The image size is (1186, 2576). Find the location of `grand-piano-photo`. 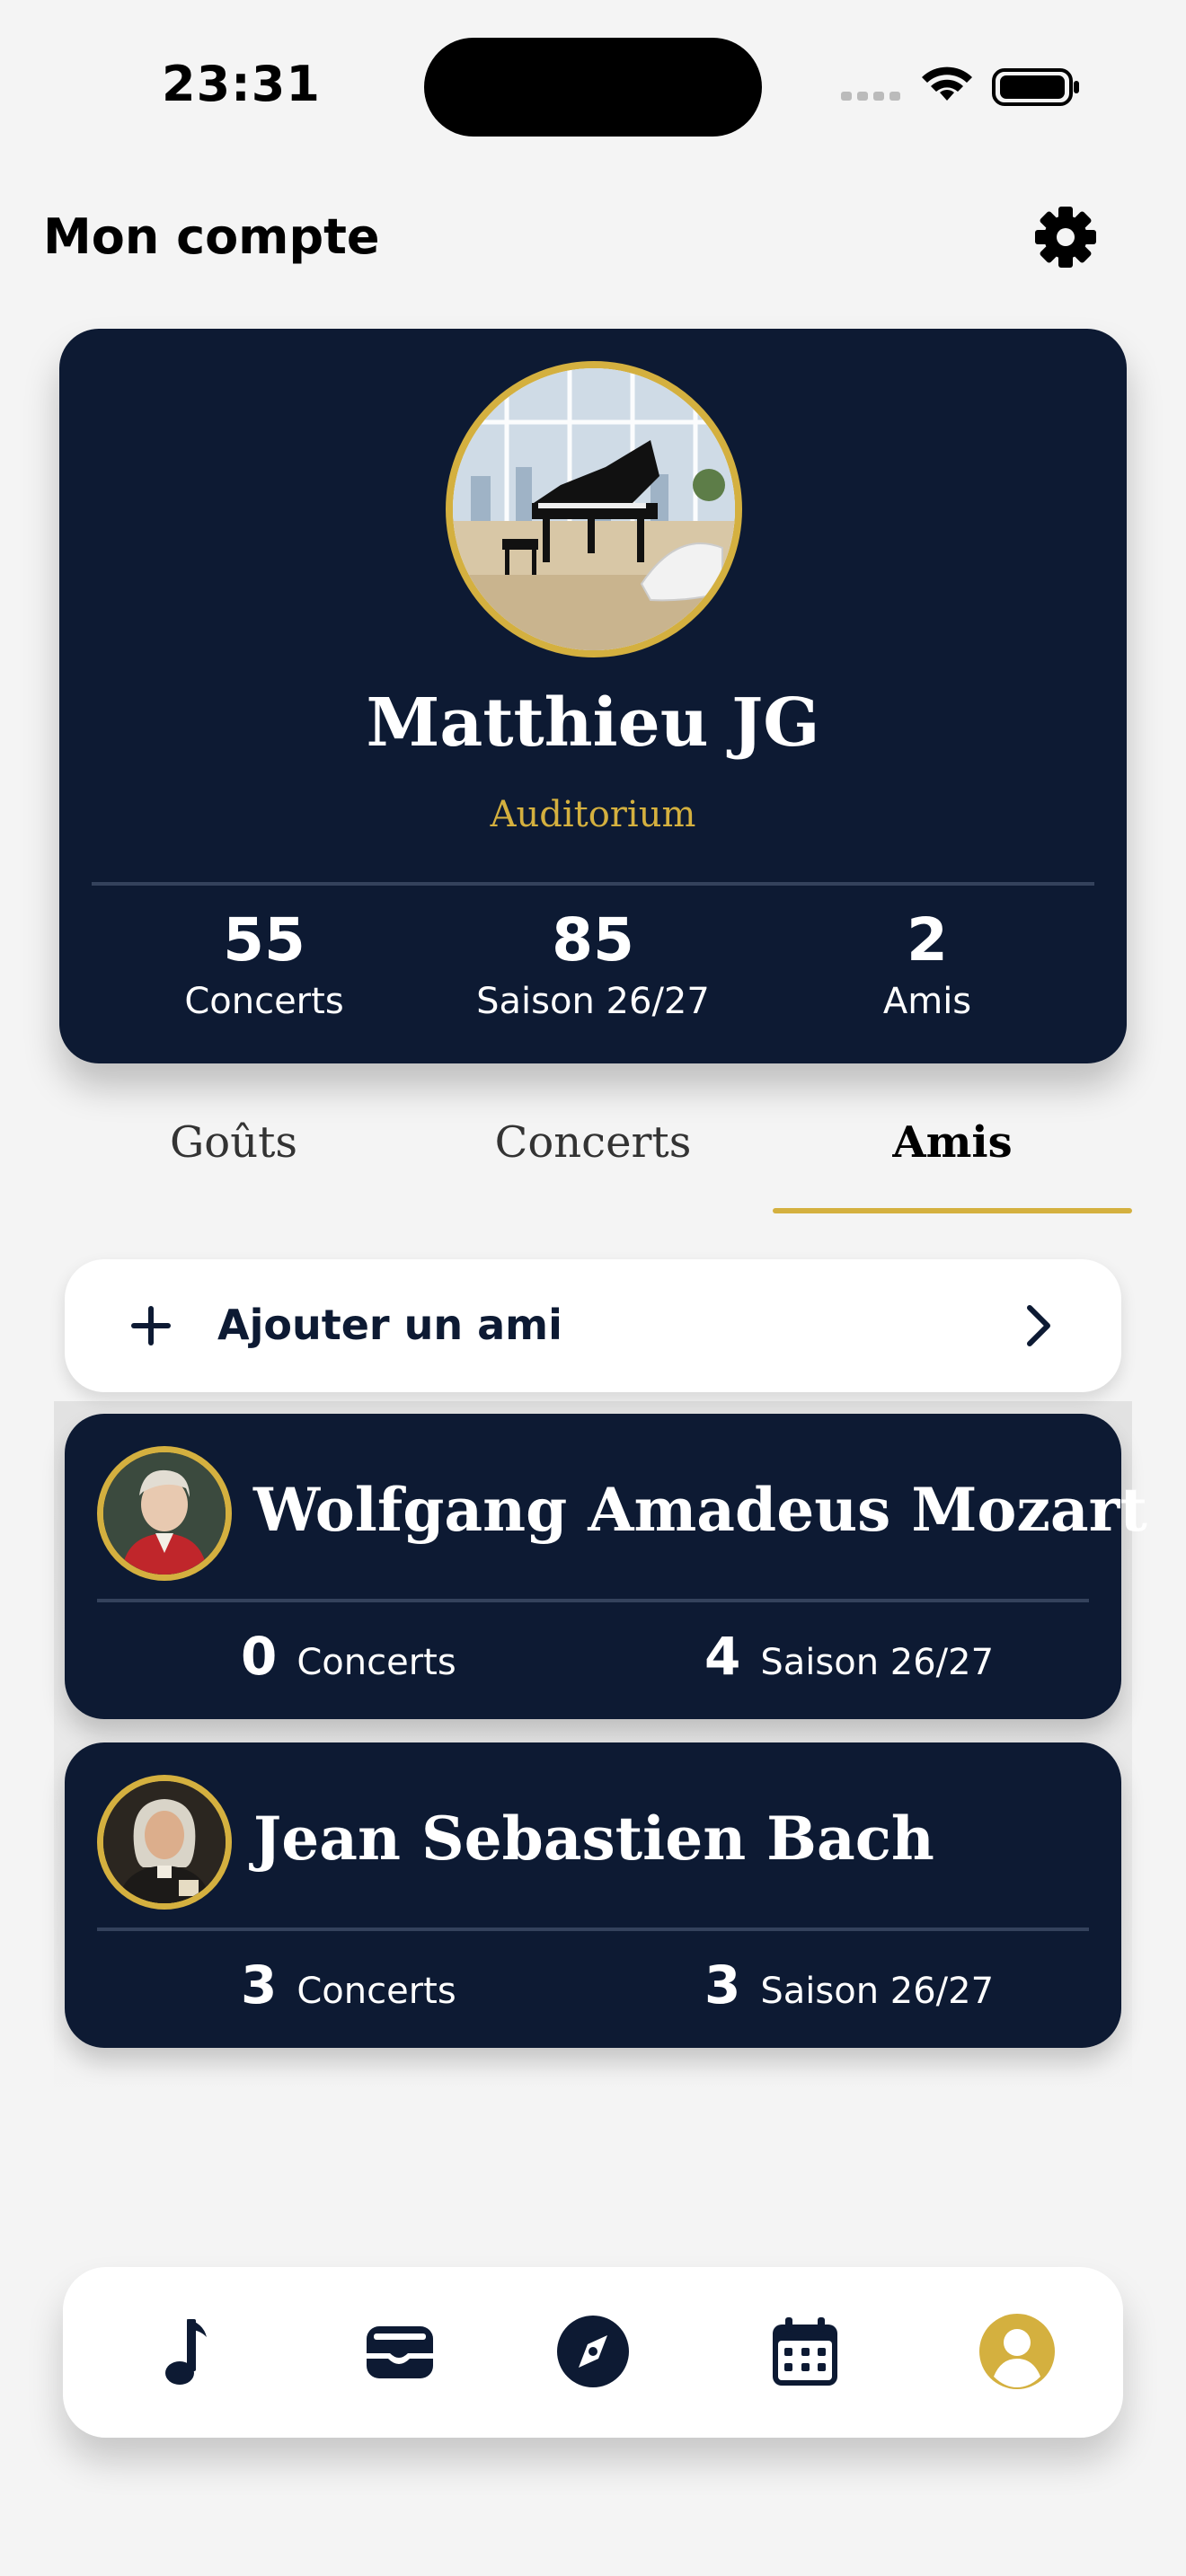

grand-piano-photo is located at coordinates (594, 509).